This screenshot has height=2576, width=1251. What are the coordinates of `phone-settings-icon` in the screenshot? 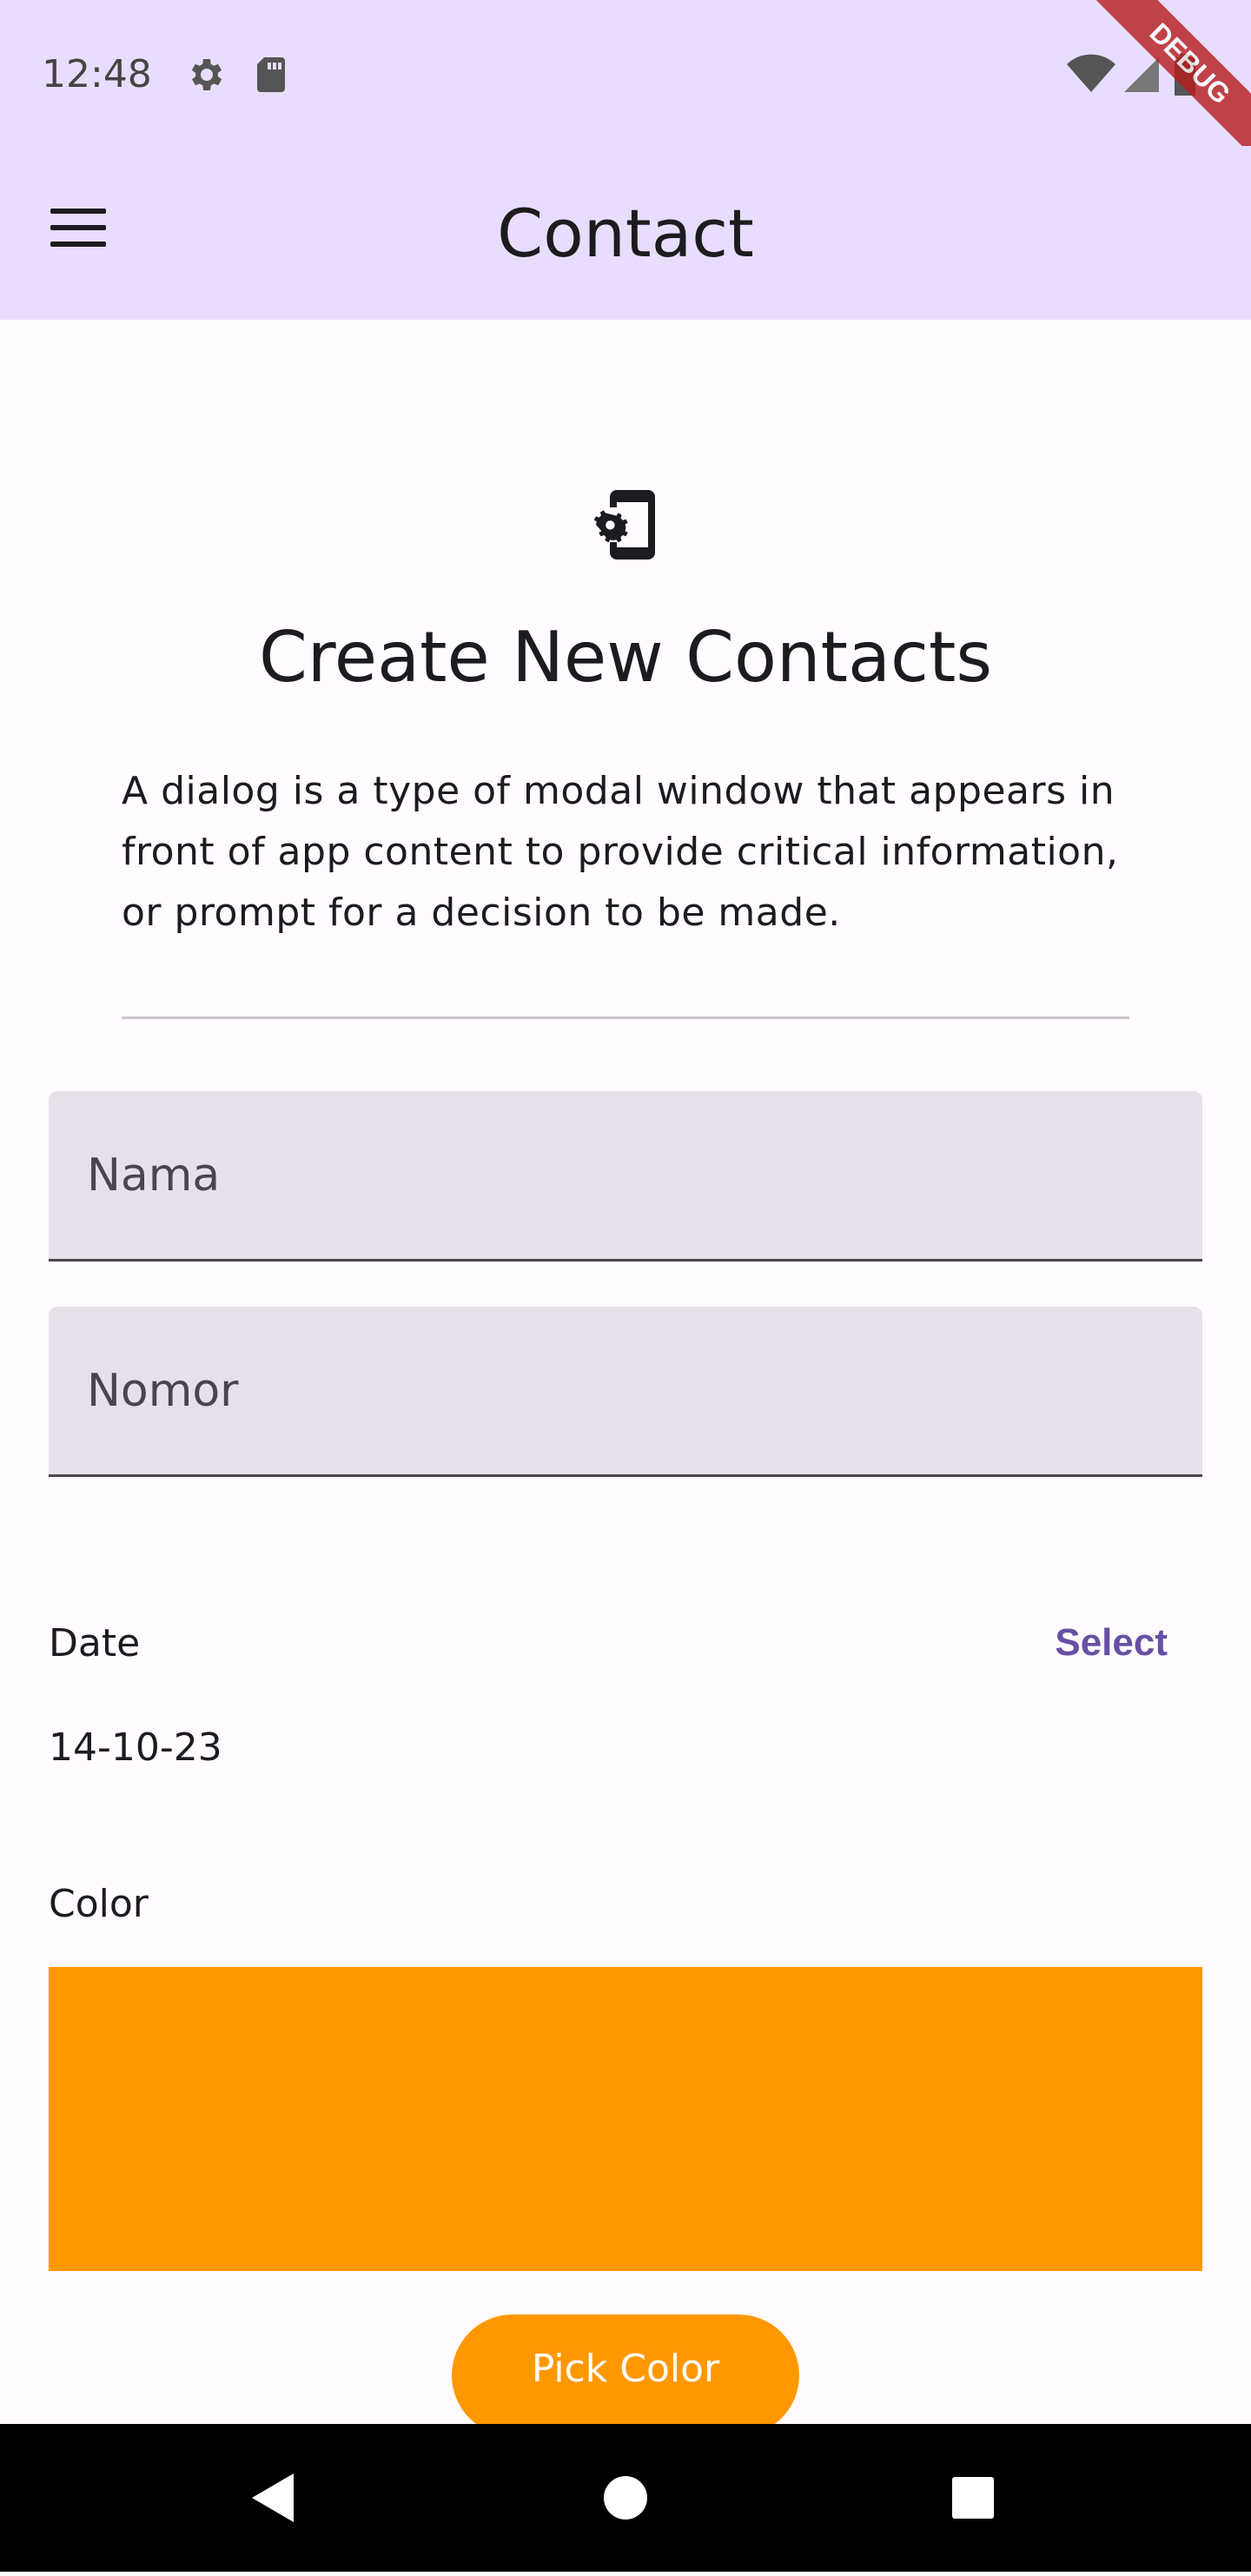 It's located at (625, 527).